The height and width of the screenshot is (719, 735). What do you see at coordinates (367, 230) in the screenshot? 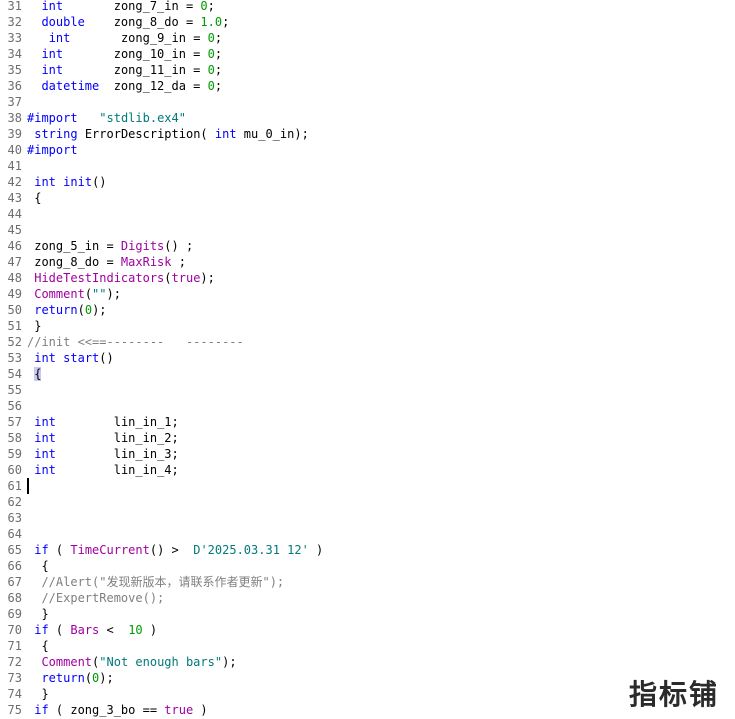
I see `code-line: 45` at bounding box center [367, 230].